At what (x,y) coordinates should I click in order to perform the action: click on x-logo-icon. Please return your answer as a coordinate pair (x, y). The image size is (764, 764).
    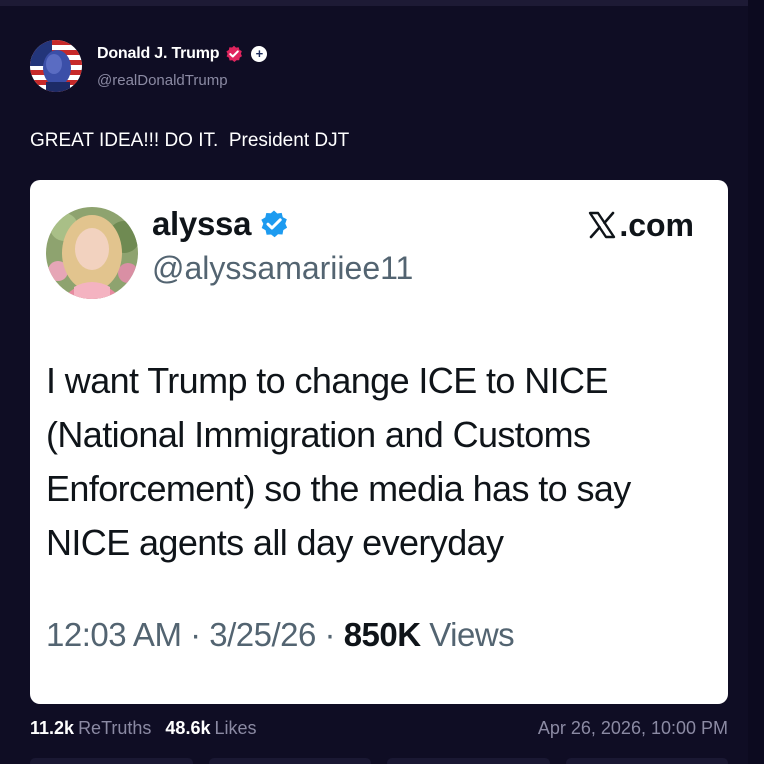
    Looking at the image, I should click on (602, 225).